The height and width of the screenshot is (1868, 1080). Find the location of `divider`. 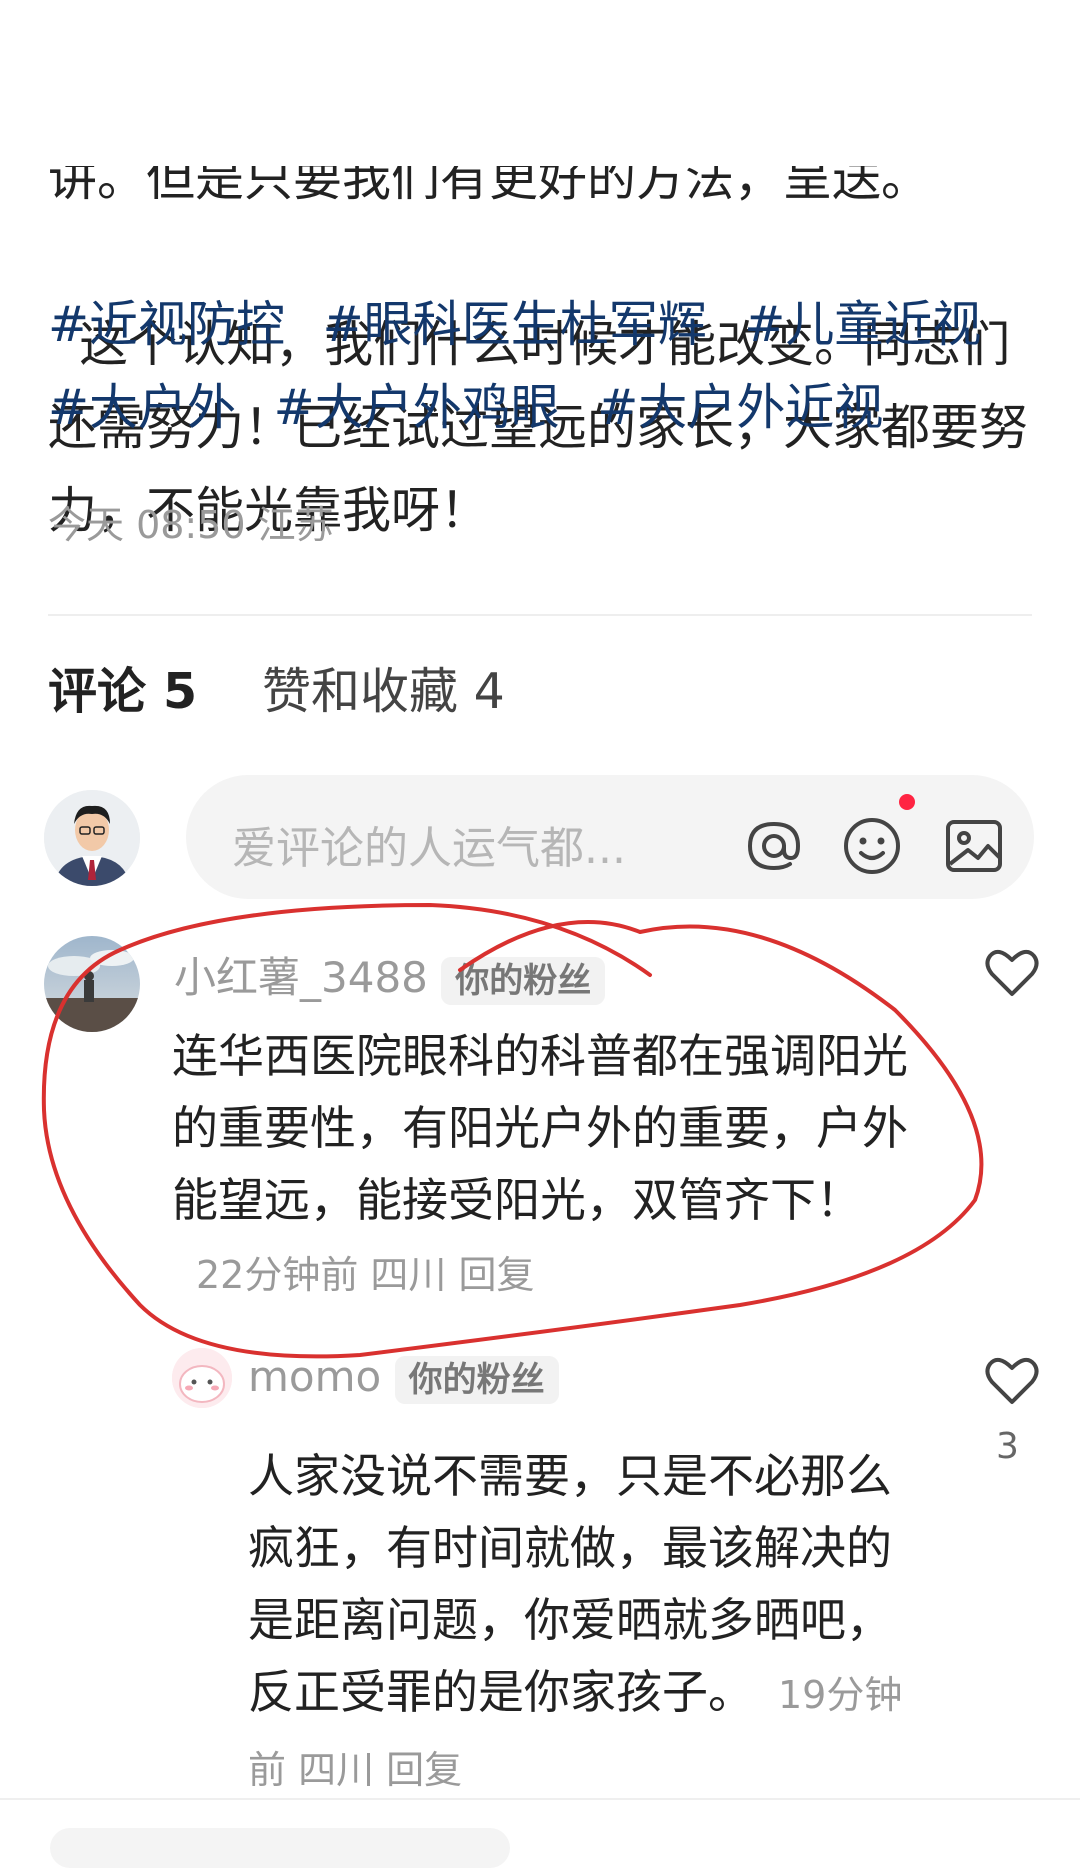

divider is located at coordinates (540, 1799).